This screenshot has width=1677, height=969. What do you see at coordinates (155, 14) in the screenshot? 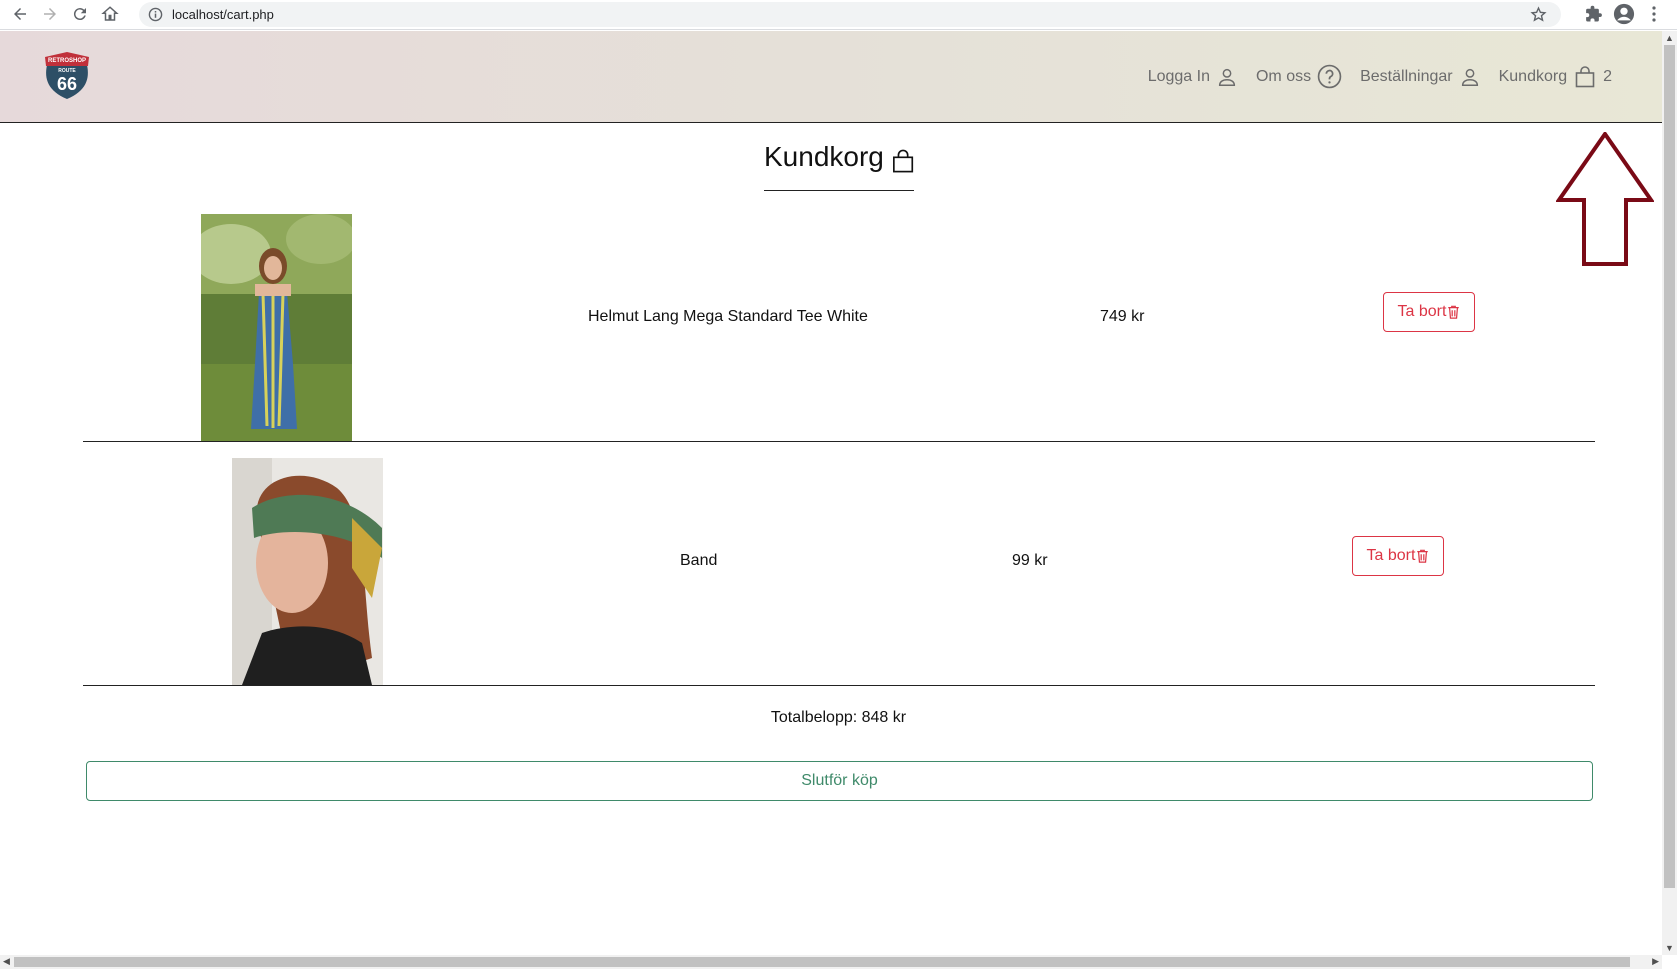
I see `info-icon` at bounding box center [155, 14].